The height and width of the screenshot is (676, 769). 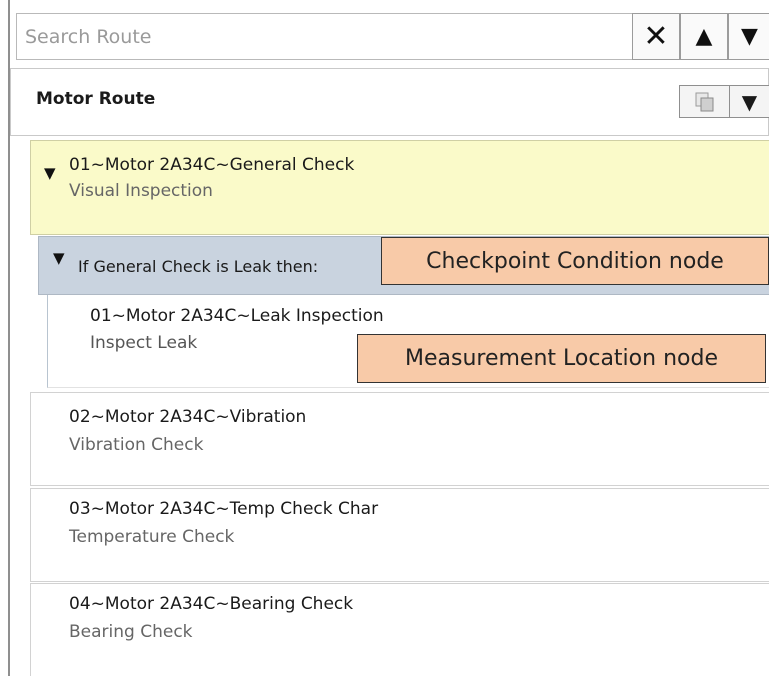 I want to click on search-bar: ✕ ▲ ▼, so click(x=389, y=38).